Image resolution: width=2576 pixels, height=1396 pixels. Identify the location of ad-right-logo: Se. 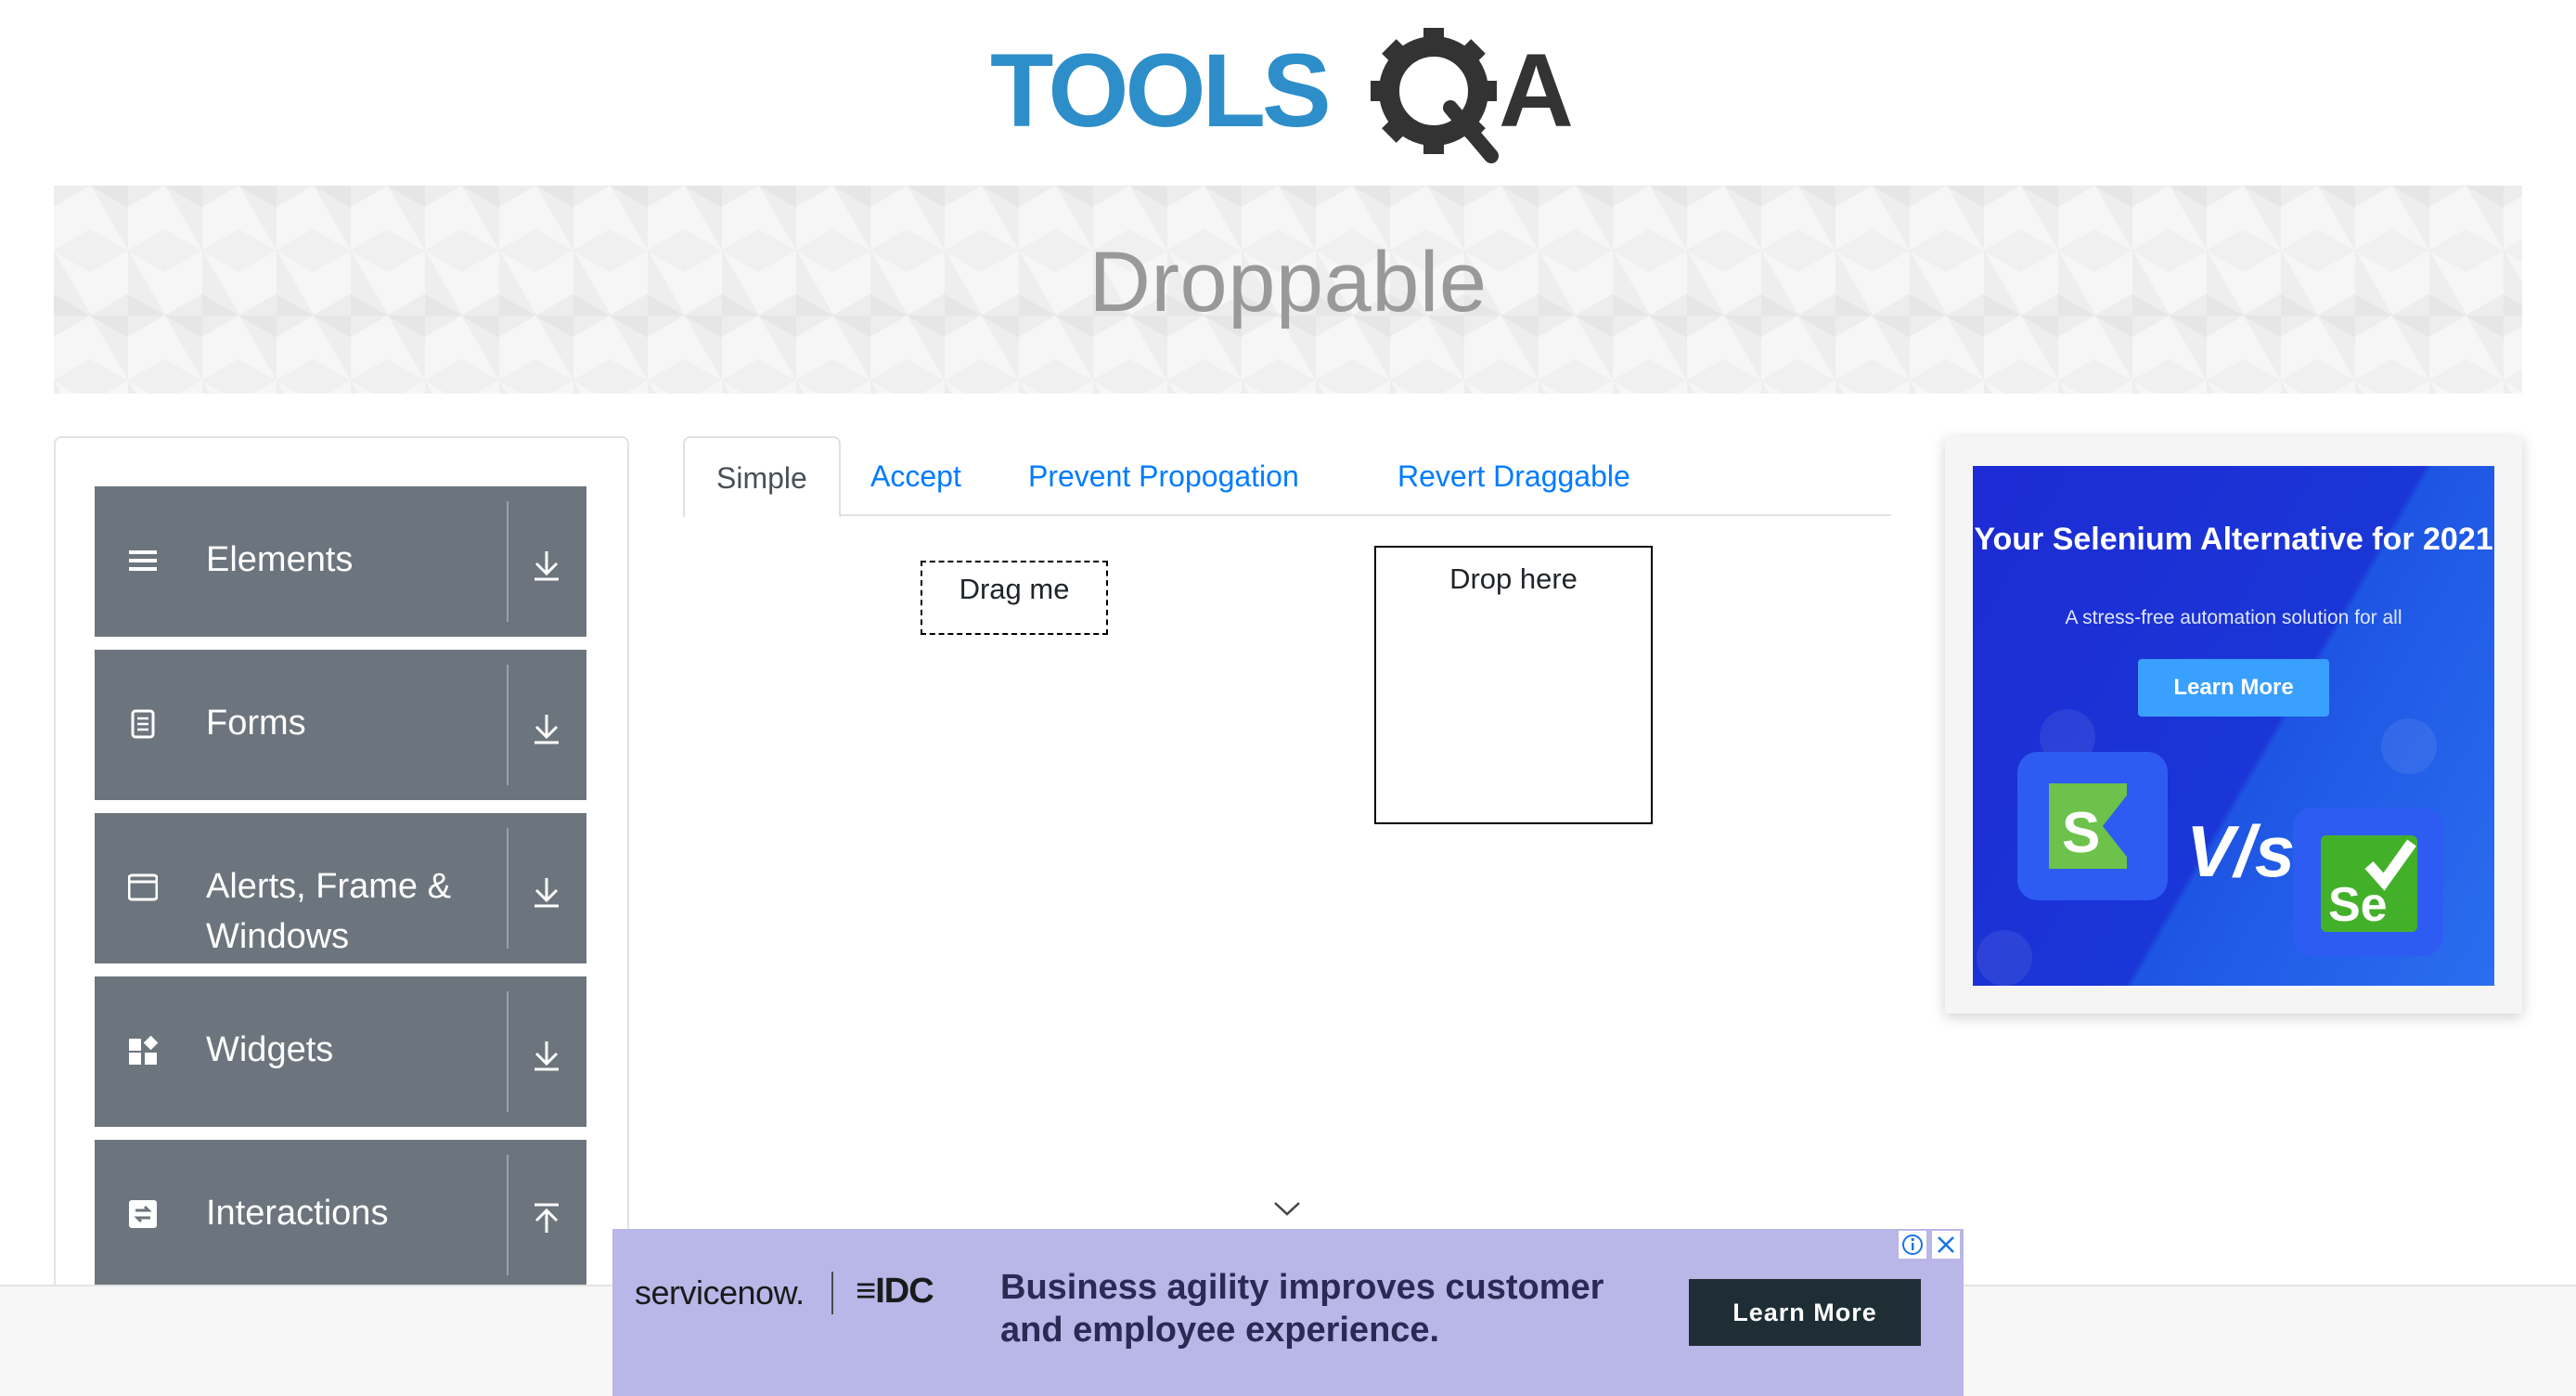
(2368, 882).